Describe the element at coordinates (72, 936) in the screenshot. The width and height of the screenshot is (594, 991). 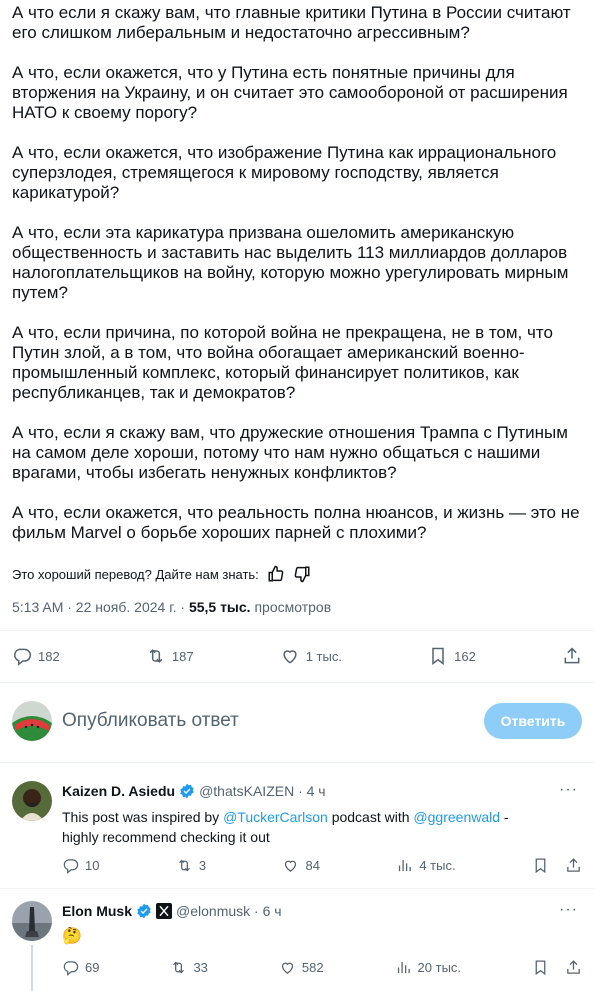
I see `reply-text: 🤔` at that location.